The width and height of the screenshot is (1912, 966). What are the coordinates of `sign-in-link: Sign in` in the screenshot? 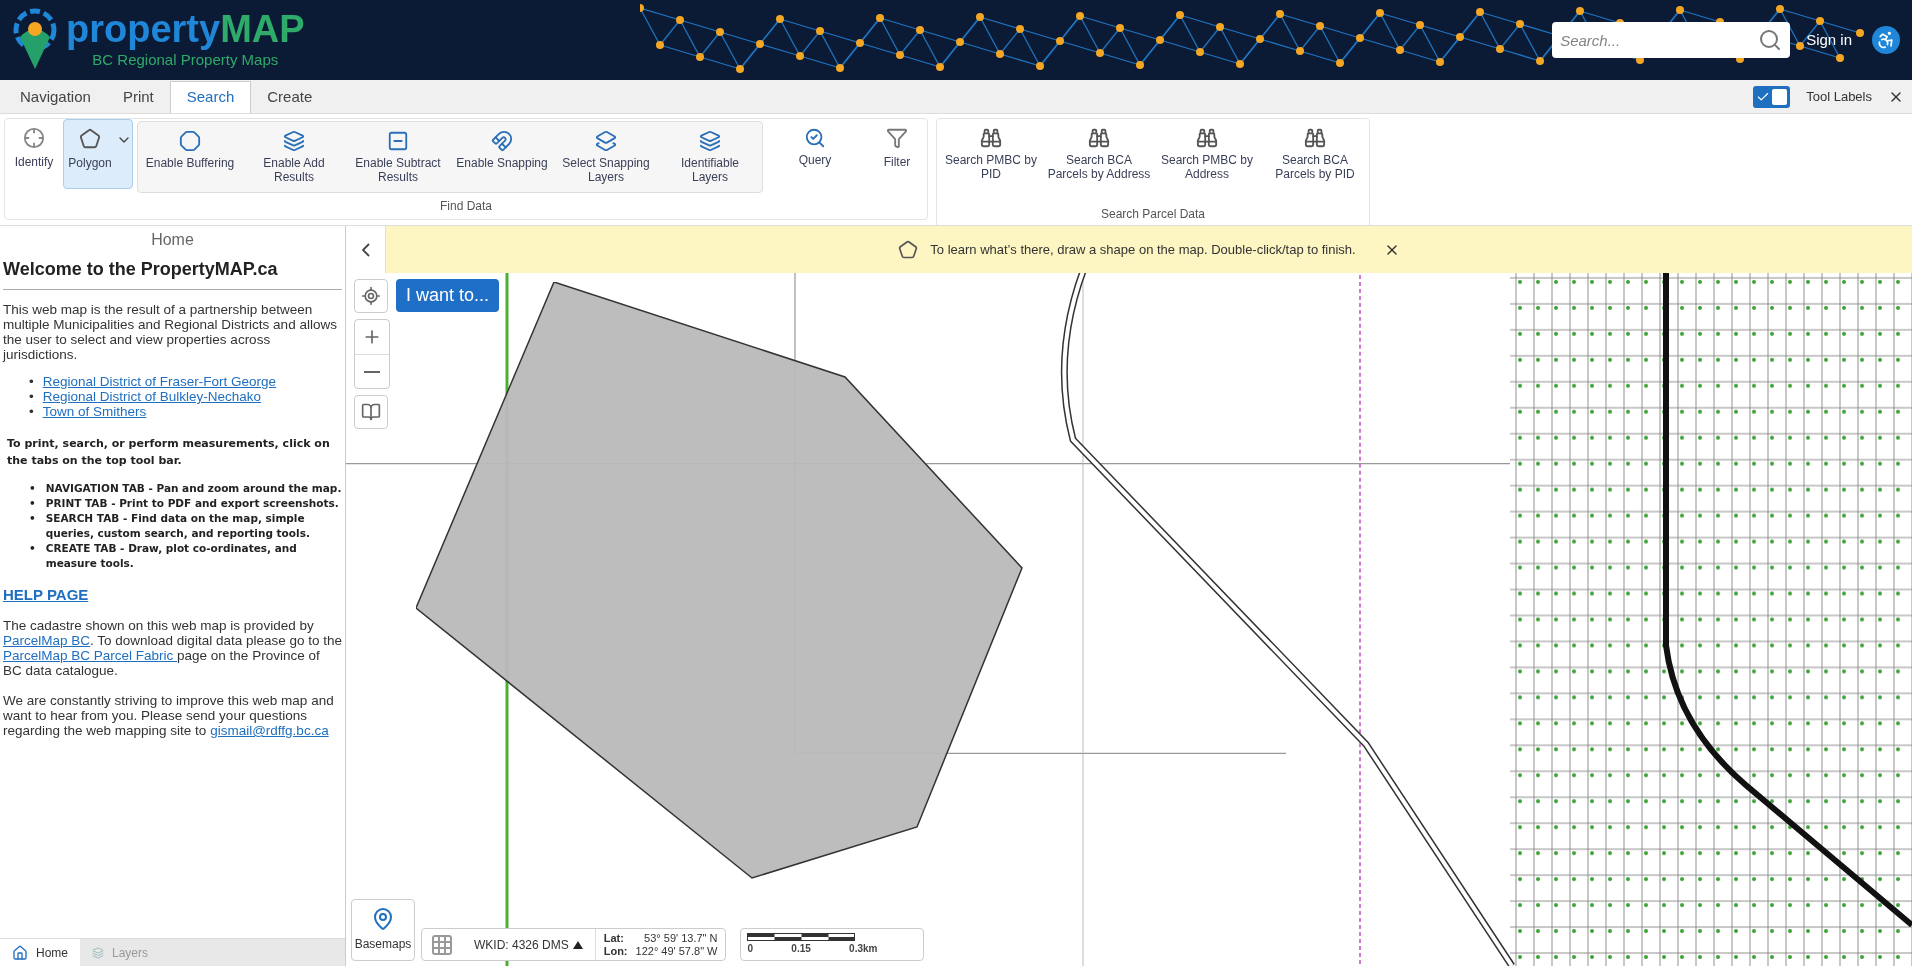 It's located at (1829, 40).